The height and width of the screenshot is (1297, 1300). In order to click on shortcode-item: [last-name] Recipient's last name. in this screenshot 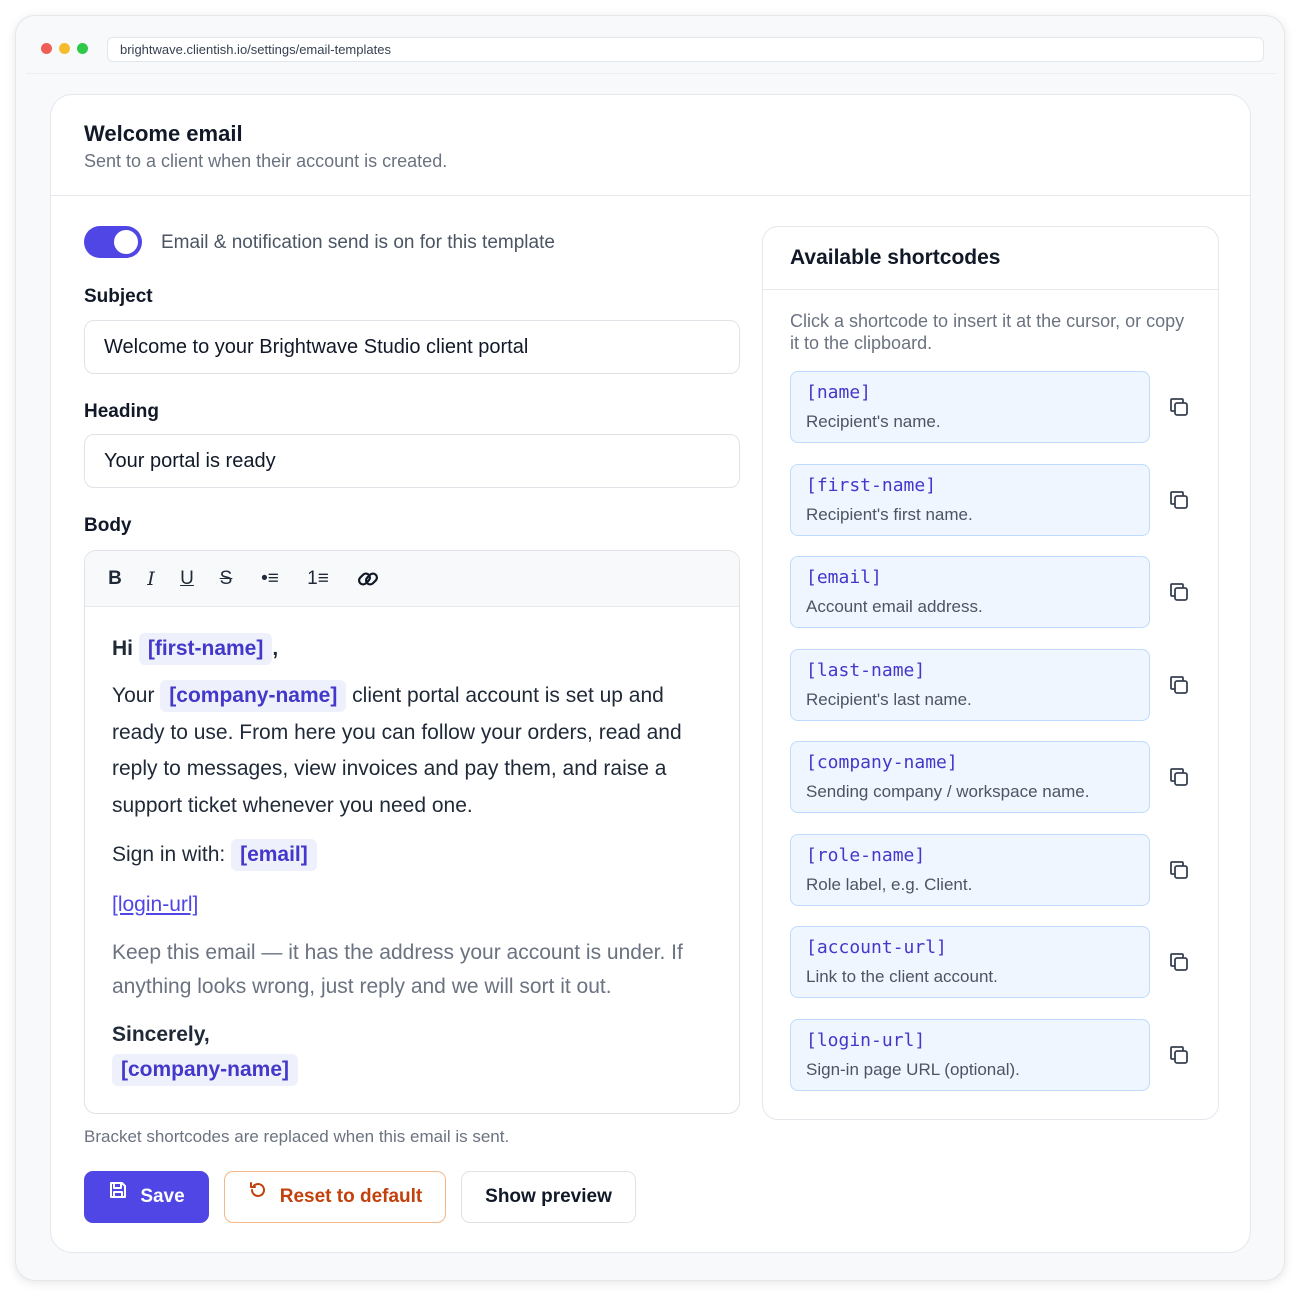, I will do `click(970, 685)`.